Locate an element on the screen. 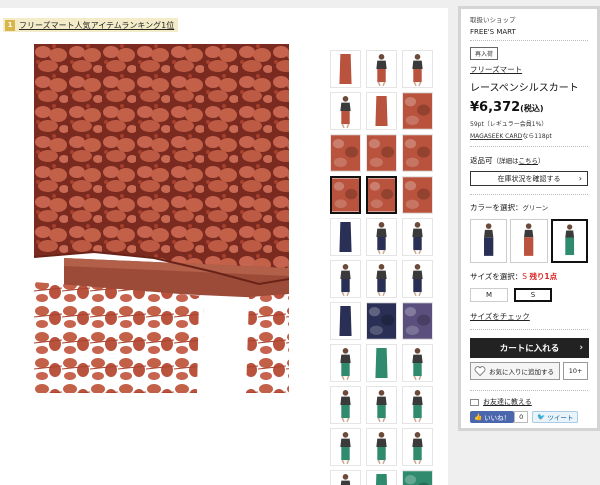 The height and width of the screenshot is (485, 600). check-stock-button: 在庫状況を確認する › is located at coordinates (529, 178).